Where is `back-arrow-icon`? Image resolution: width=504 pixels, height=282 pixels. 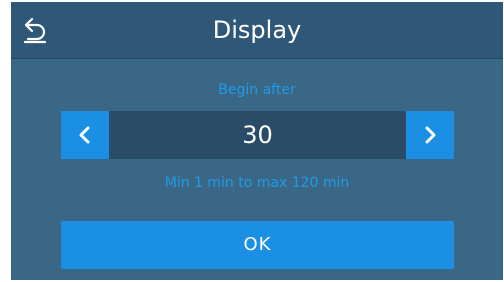
back-arrow-icon is located at coordinates (35, 30).